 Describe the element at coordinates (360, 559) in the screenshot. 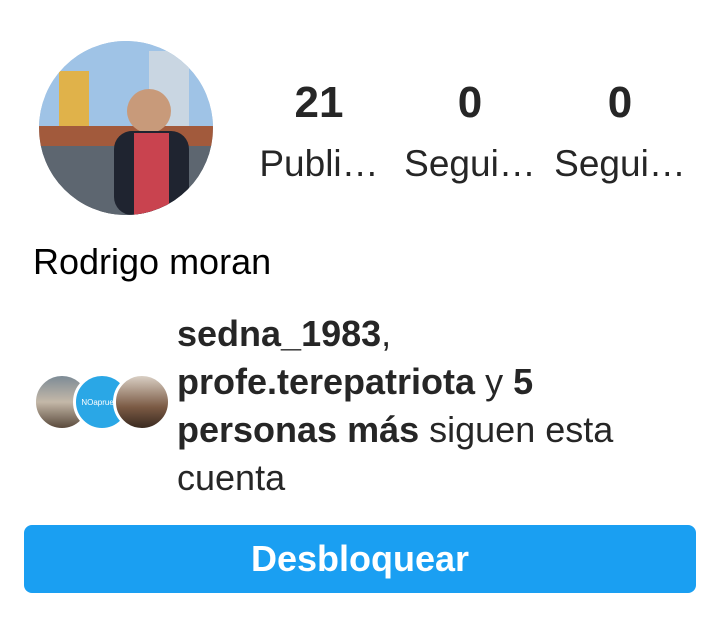

I see `unblock-button: Desbloquear` at that location.